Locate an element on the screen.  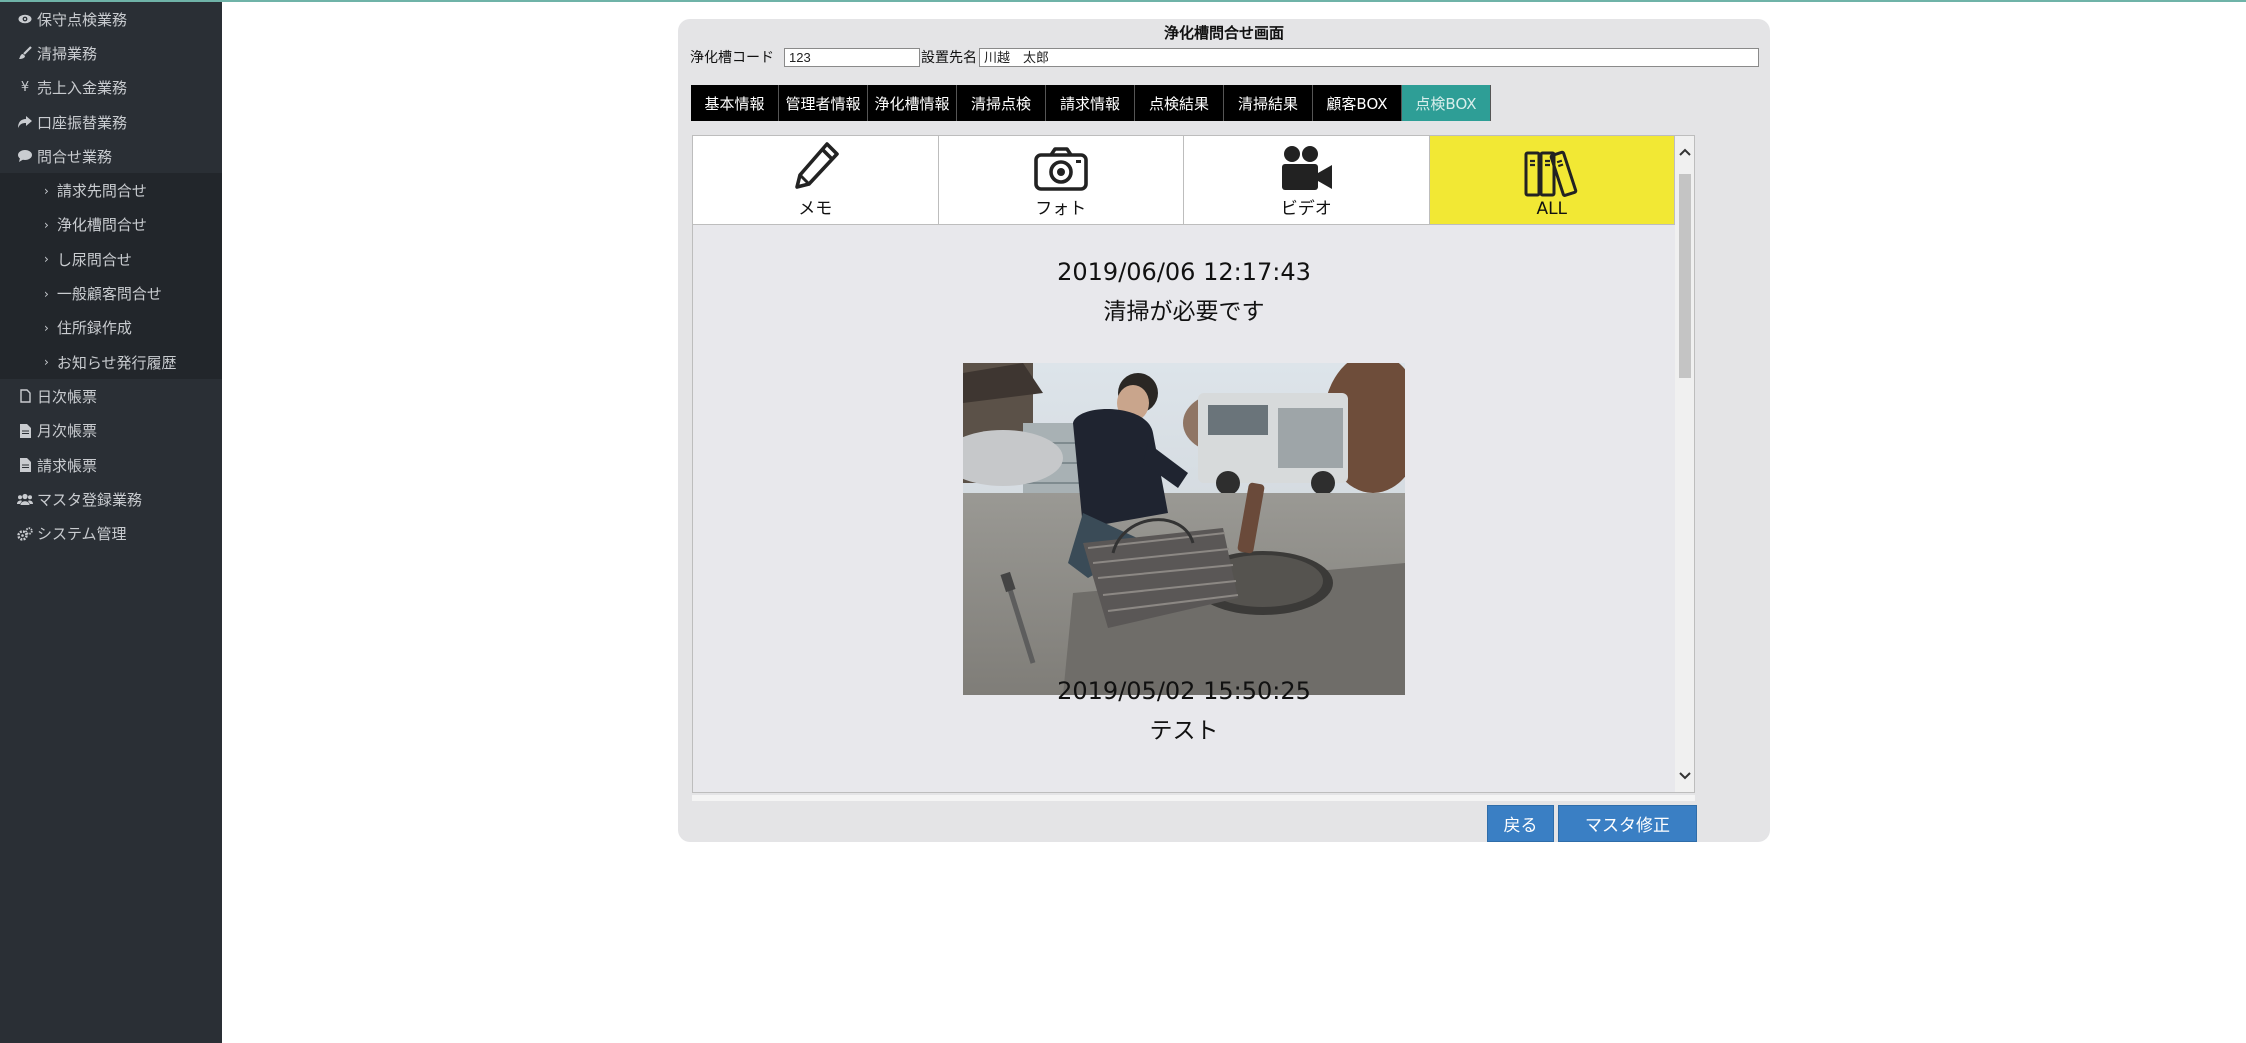
back-button: 戻る is located at coordinates (1520, 823).